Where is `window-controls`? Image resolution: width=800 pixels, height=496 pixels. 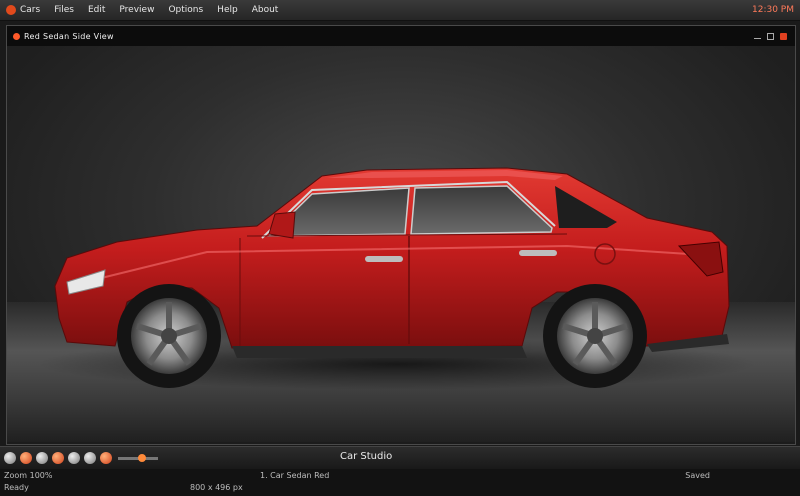
window-controls is located at coordinates (770, 36).